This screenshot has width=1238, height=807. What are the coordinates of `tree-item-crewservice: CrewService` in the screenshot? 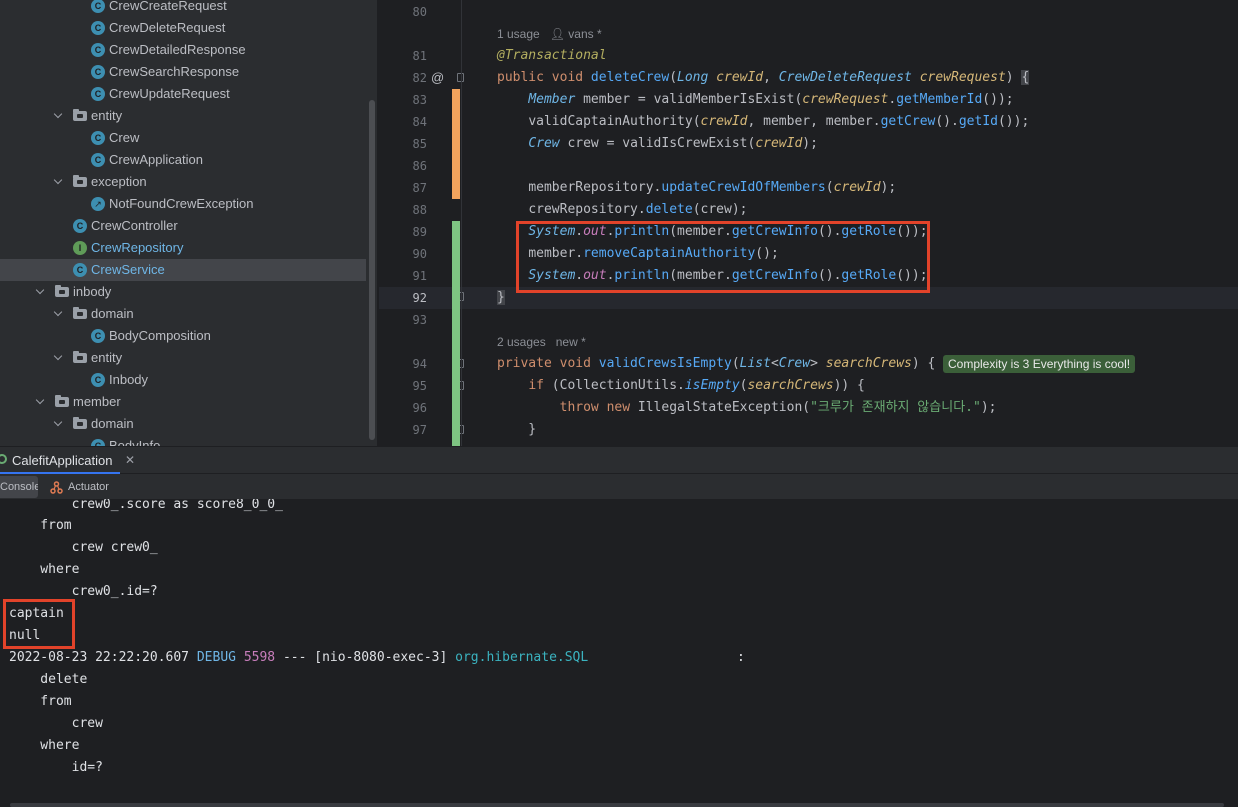 It's located at (183, 270).